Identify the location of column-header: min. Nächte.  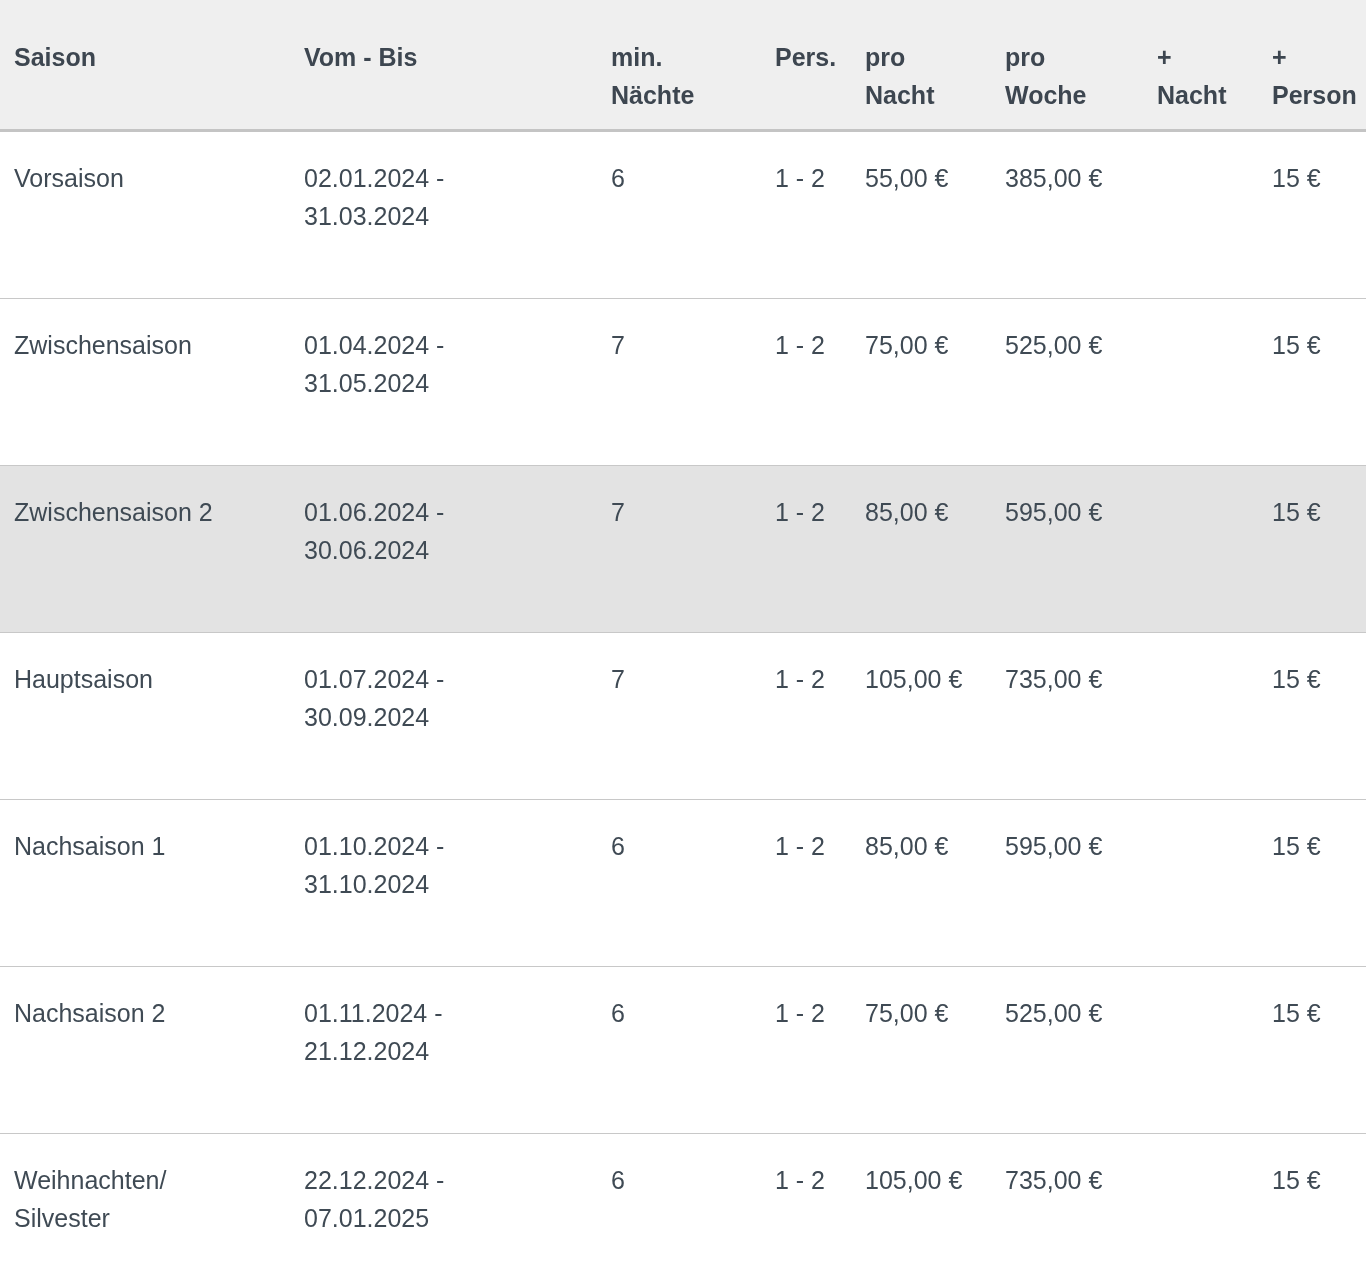
(653, 76).